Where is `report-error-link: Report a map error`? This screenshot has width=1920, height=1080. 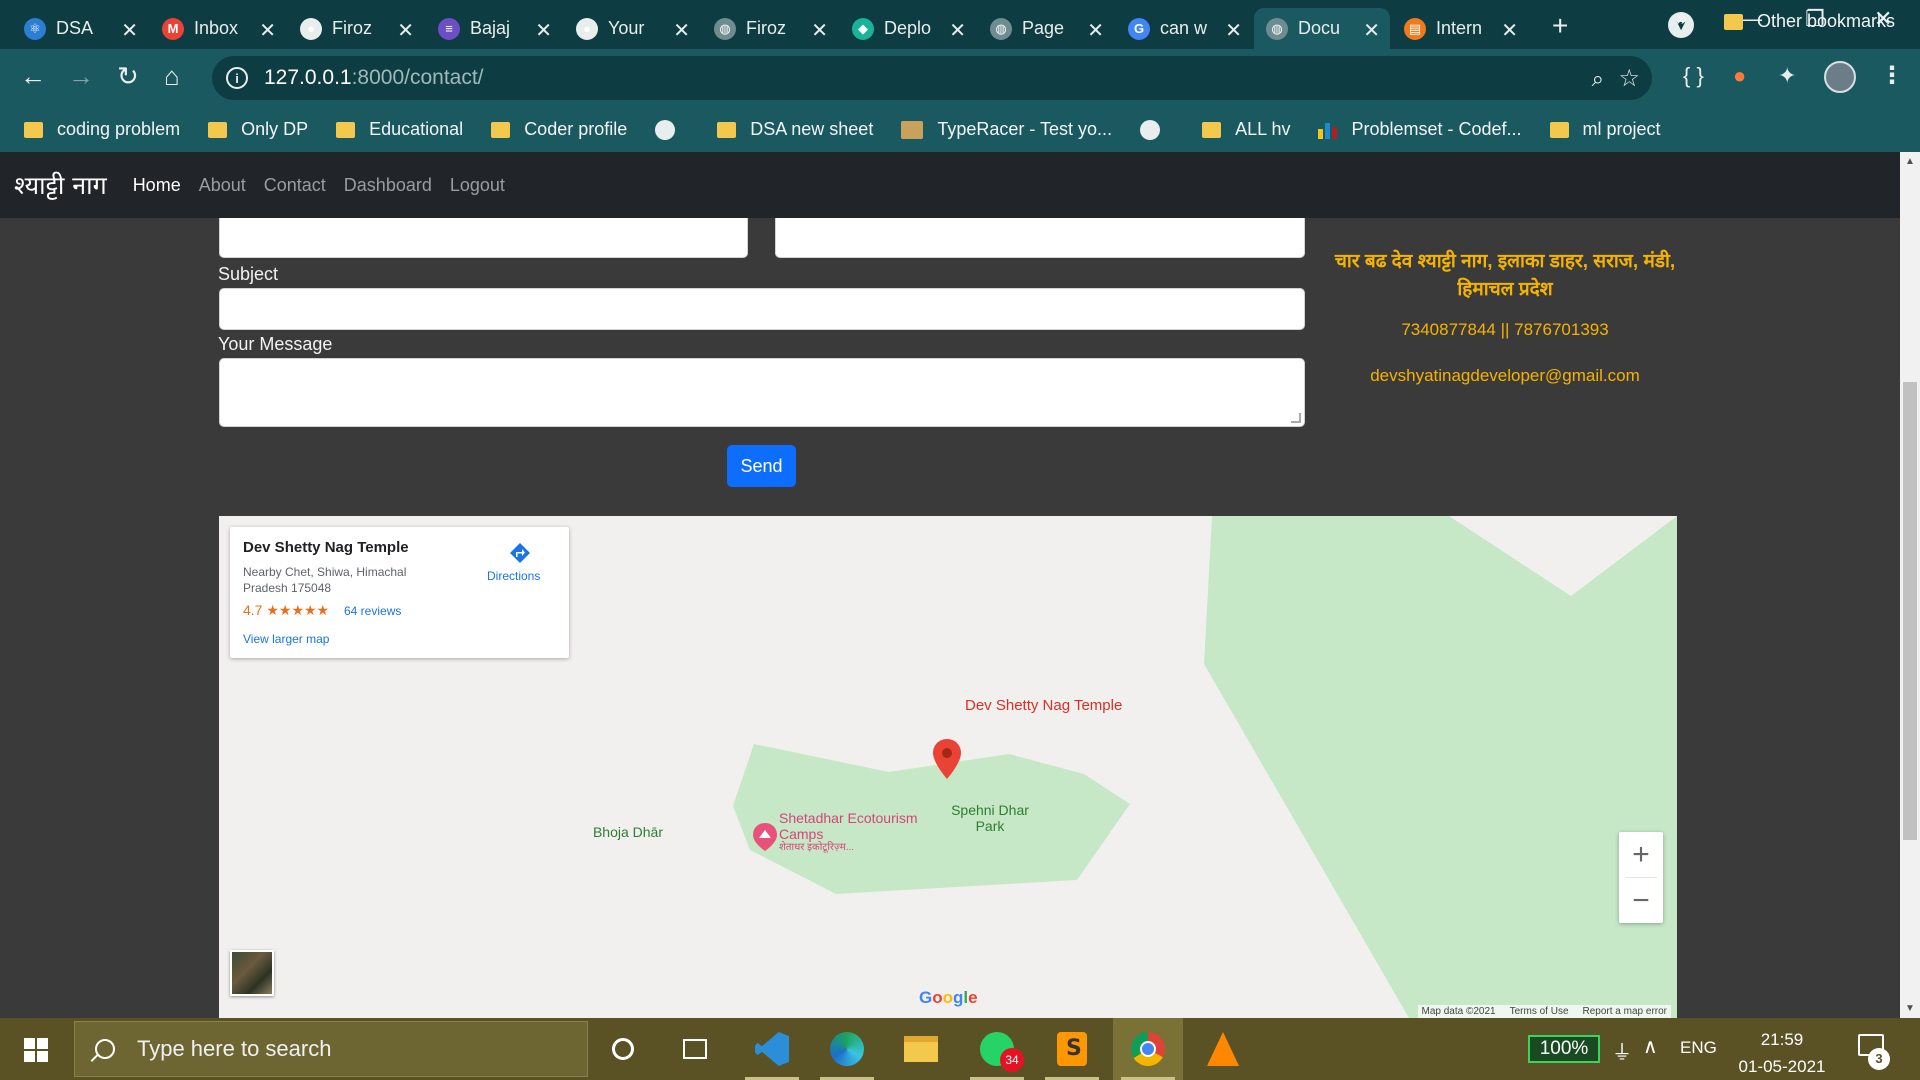
report-error-link: Report a map error is located at coordinates (1625, 1011).